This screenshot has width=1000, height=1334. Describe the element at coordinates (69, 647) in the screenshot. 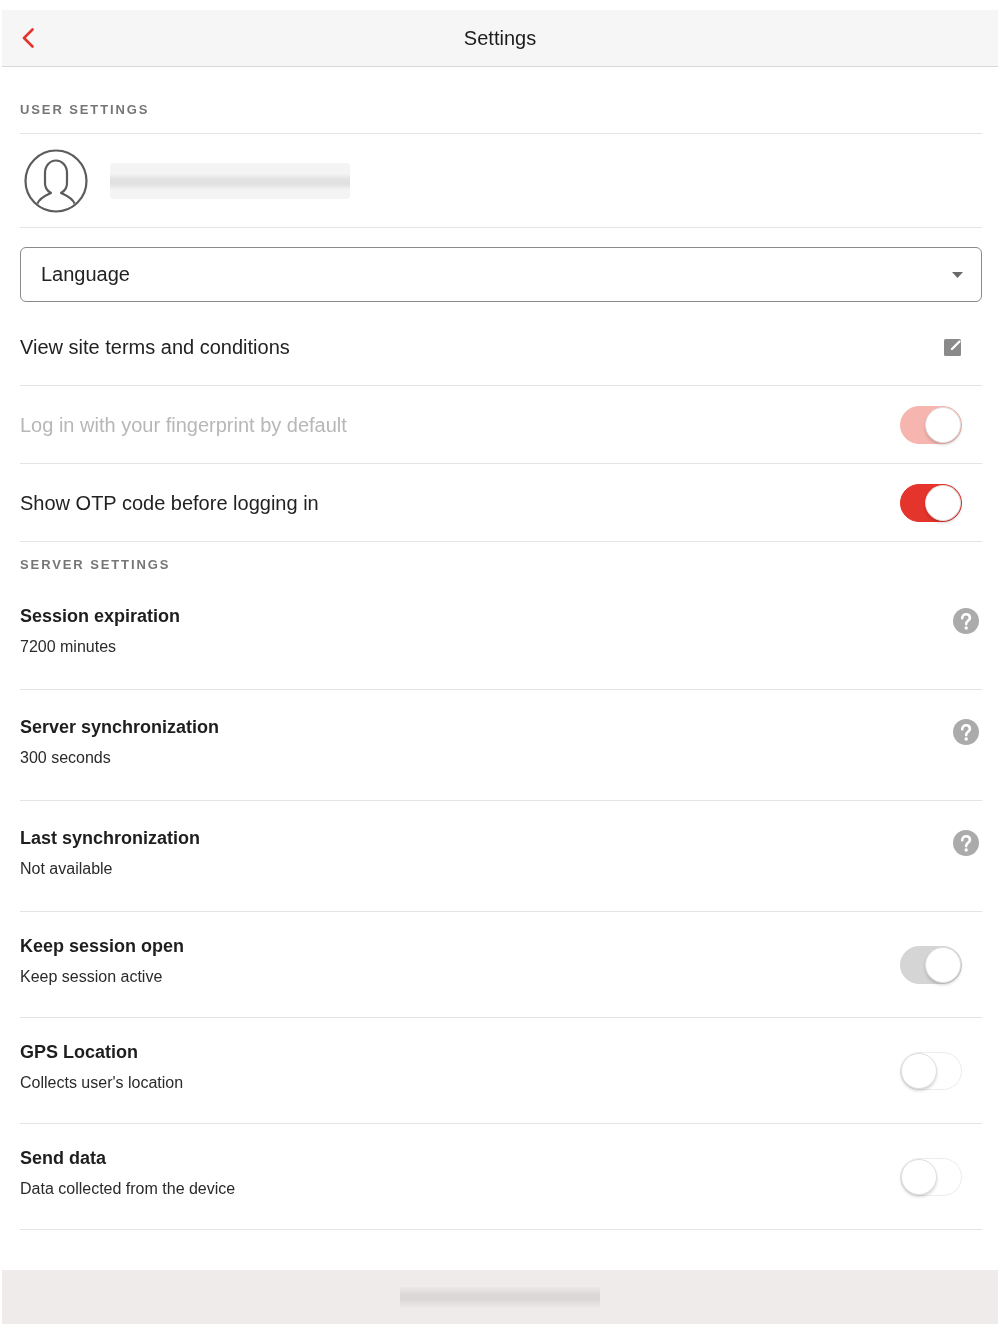

I see `setting-subtitle: 7200 minutes` at that location.